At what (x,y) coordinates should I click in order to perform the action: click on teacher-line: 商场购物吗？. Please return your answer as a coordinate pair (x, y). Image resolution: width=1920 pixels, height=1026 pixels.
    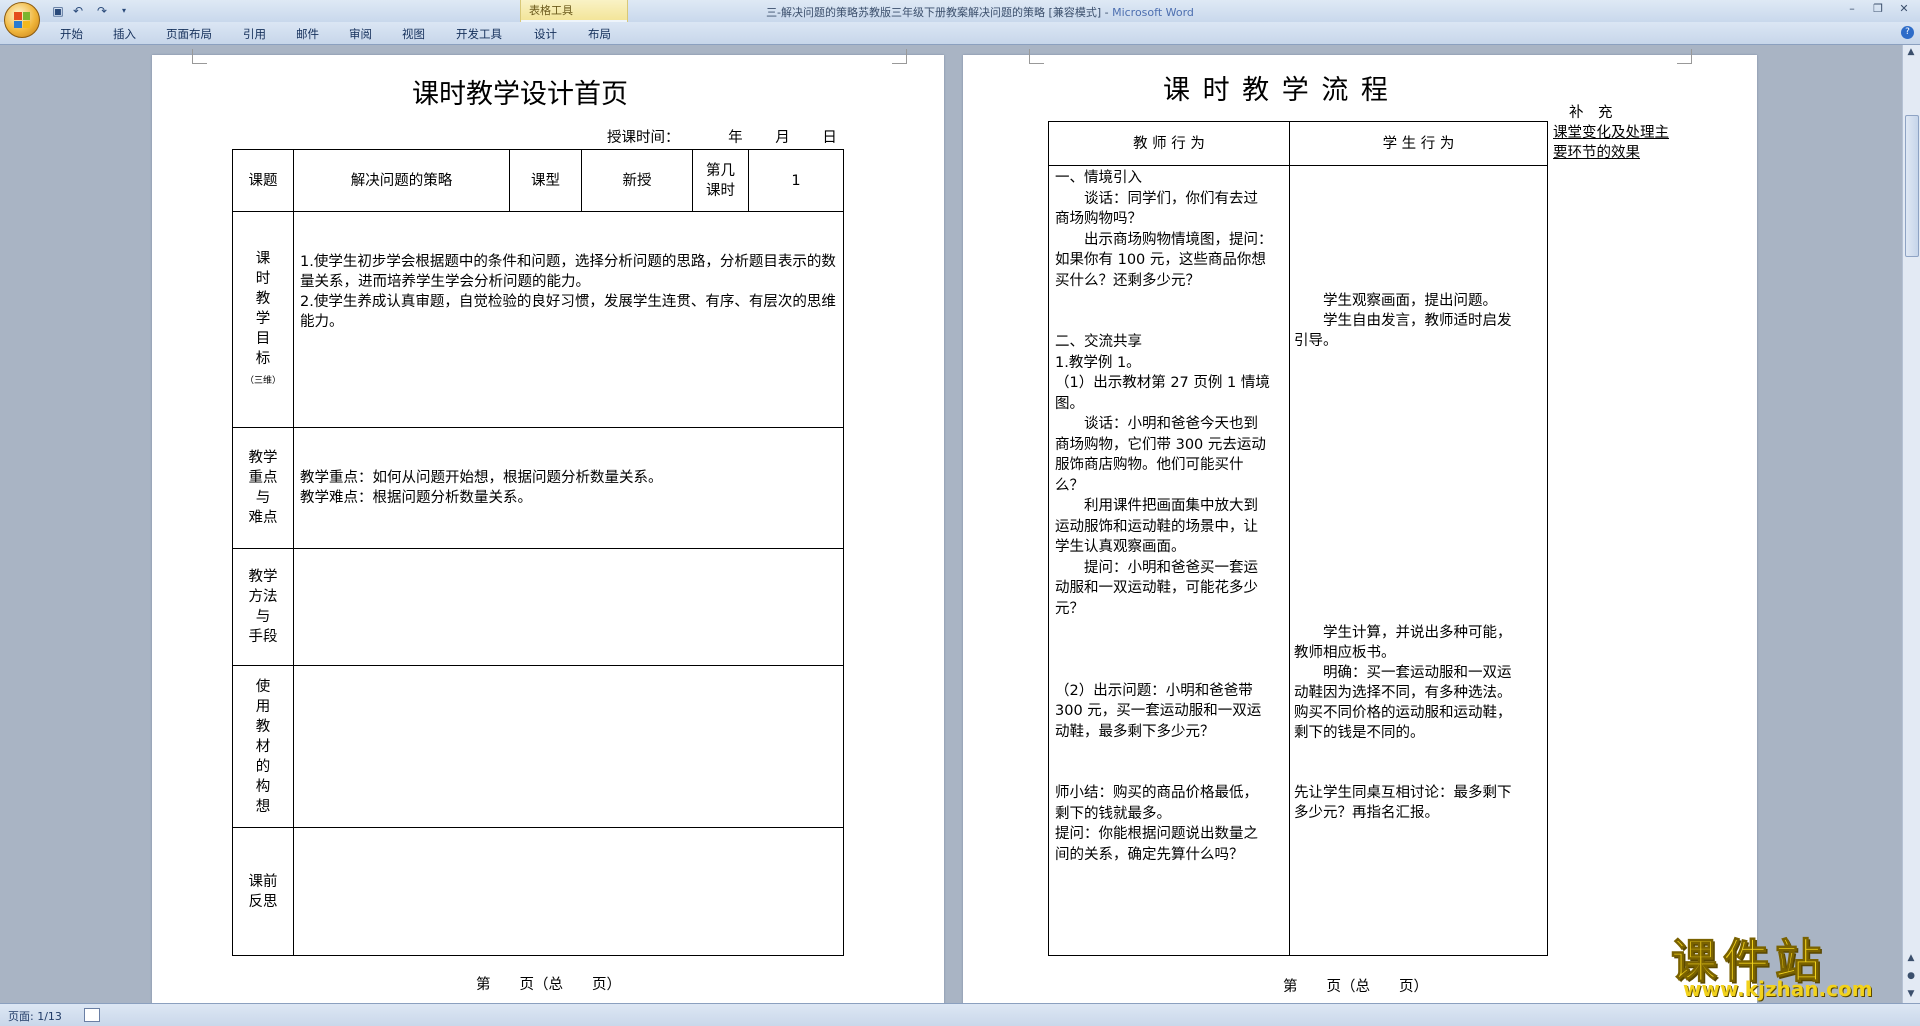
    Looking at the image, I should click on (1098, 219).